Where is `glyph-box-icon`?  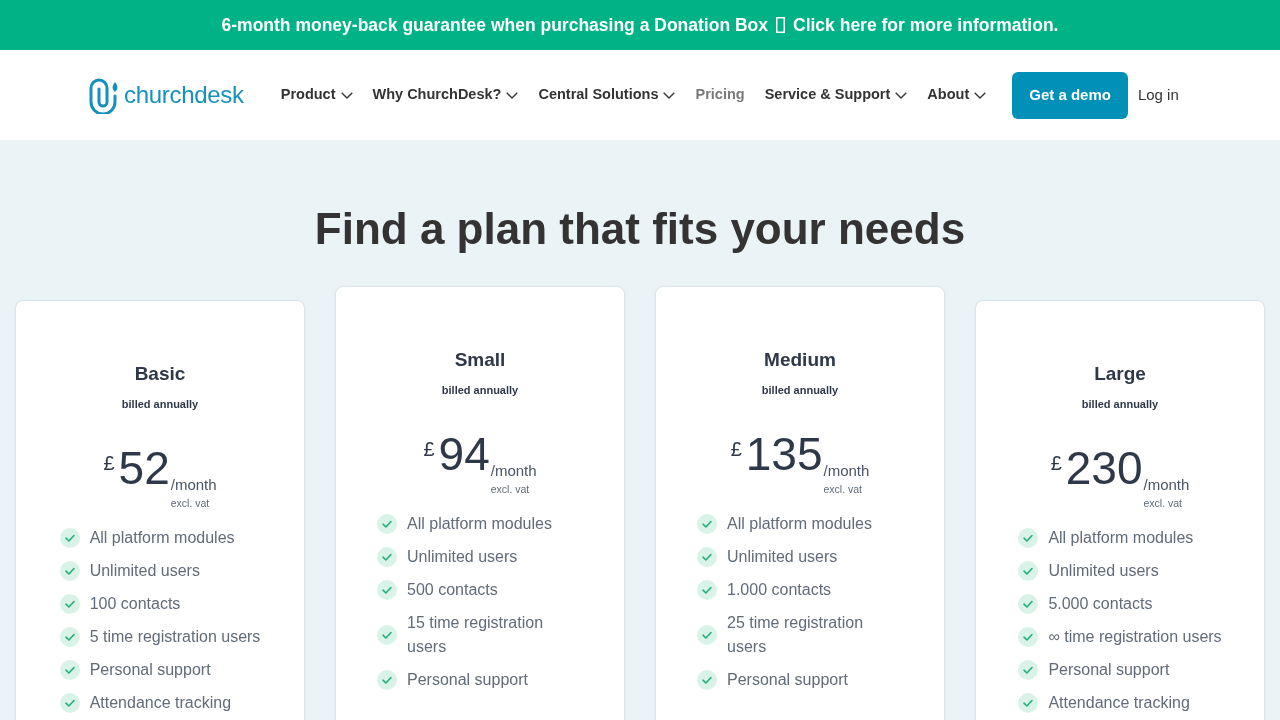 glyph-box-icon is located at coordinates (780, 25).